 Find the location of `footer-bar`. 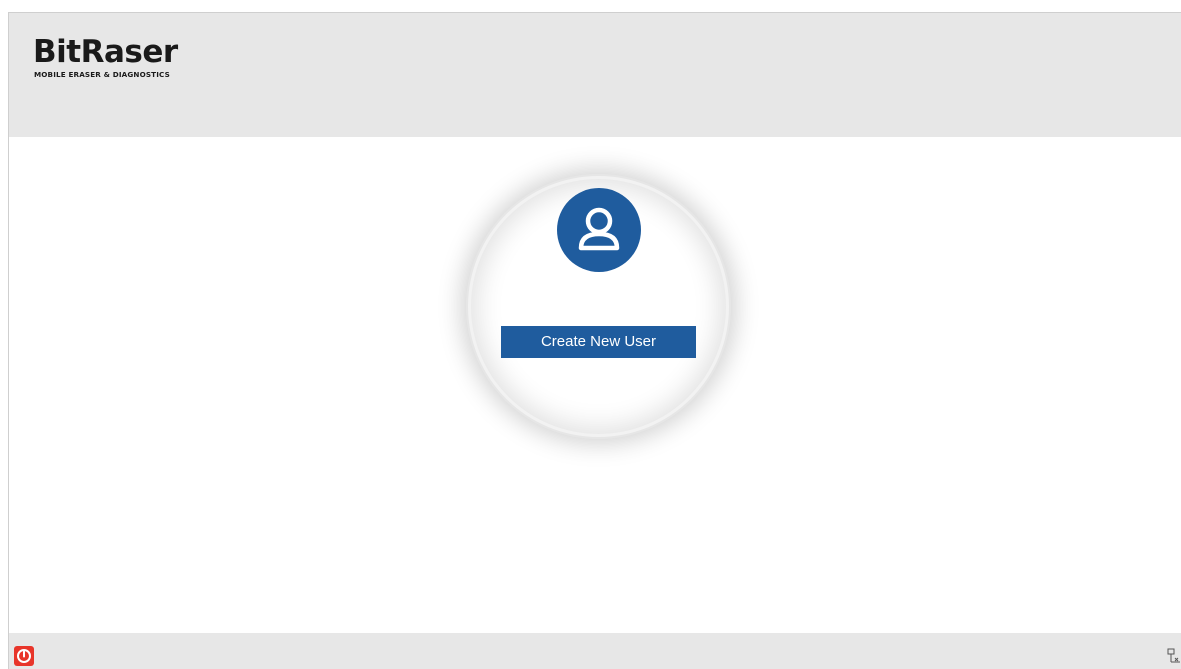

footer-bar is located at coordinates (595, 651).